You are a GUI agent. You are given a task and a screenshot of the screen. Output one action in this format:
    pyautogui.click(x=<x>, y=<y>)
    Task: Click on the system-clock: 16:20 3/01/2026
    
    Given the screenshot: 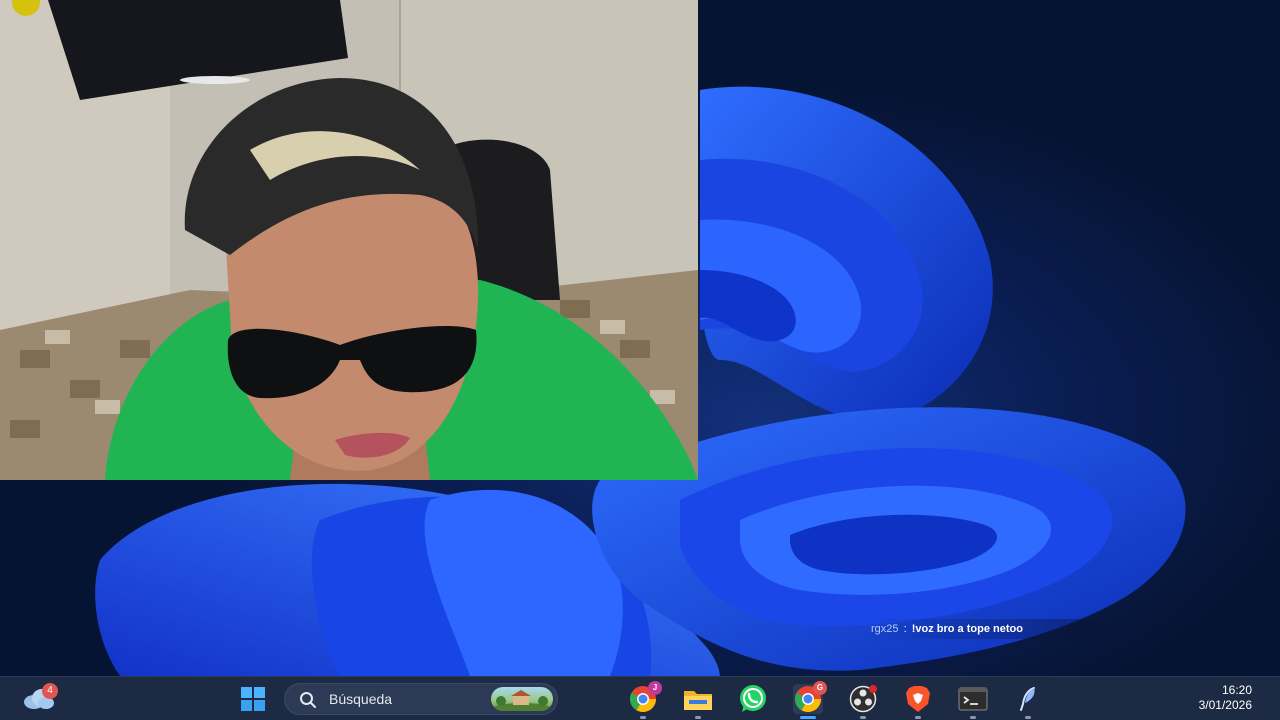 What is the action you would take?
    pyautogui.click(x=1212, y=698)
    